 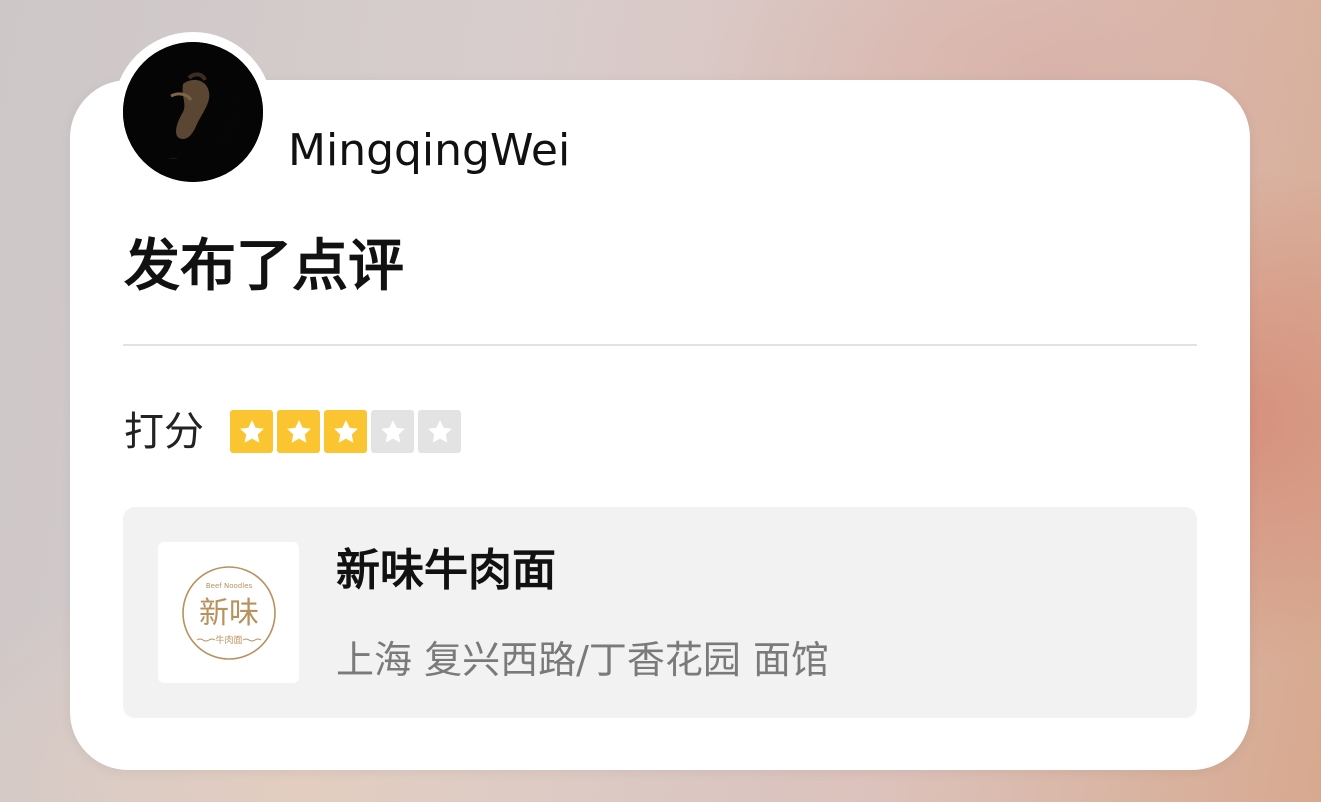 I want to click on star-3-filled-icon, so click(x=345, y=431).